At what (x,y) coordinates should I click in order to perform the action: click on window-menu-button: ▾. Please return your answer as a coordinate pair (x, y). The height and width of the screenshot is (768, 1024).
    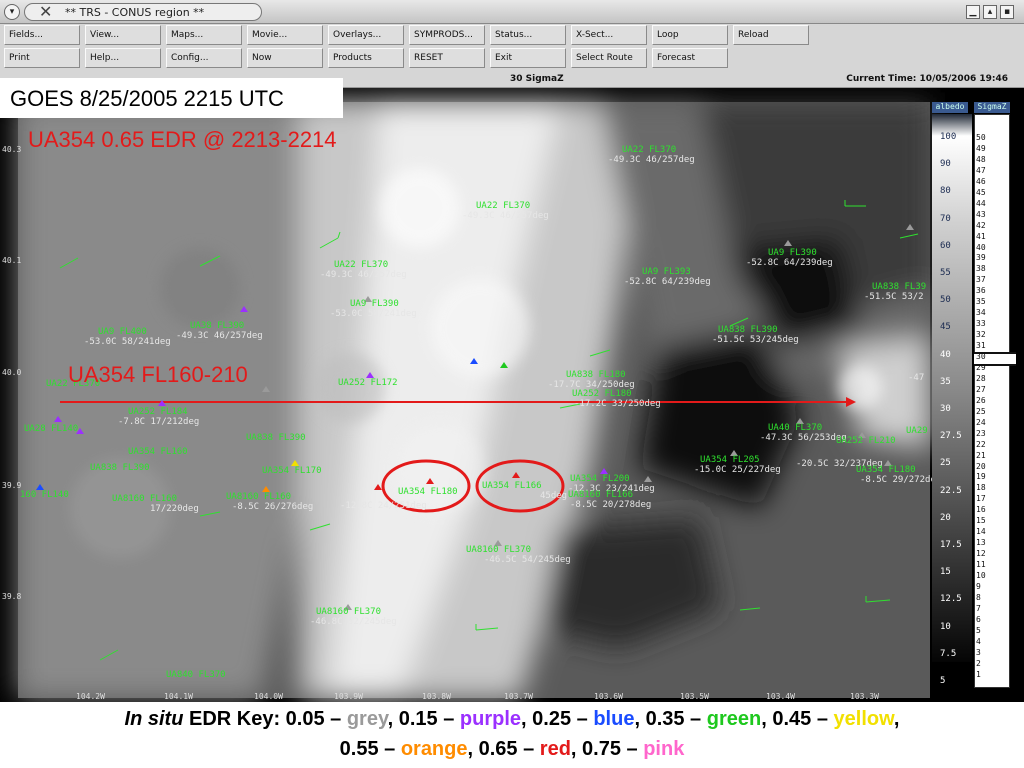
    Looking at the image, I should click on (12, 12).